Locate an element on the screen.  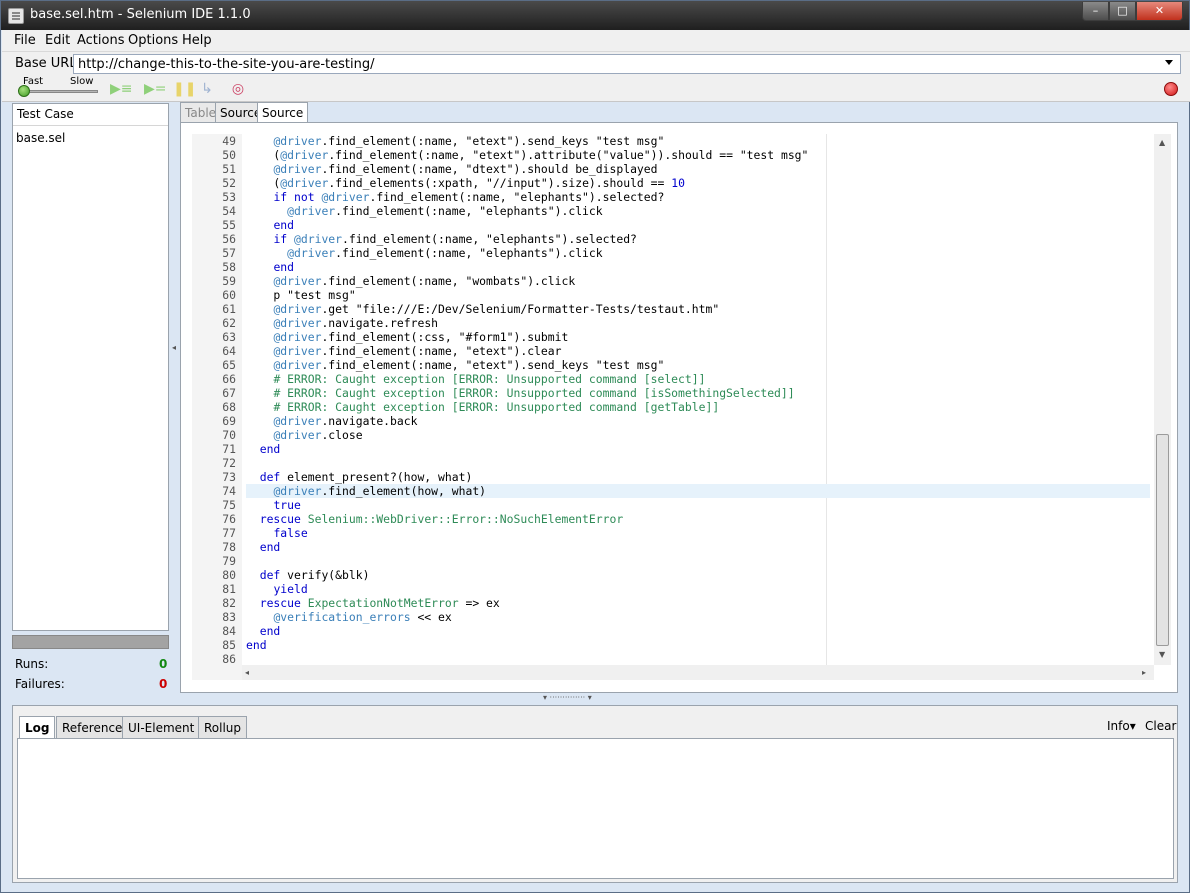
menu-help: Help is located at coordinates (197, 40).